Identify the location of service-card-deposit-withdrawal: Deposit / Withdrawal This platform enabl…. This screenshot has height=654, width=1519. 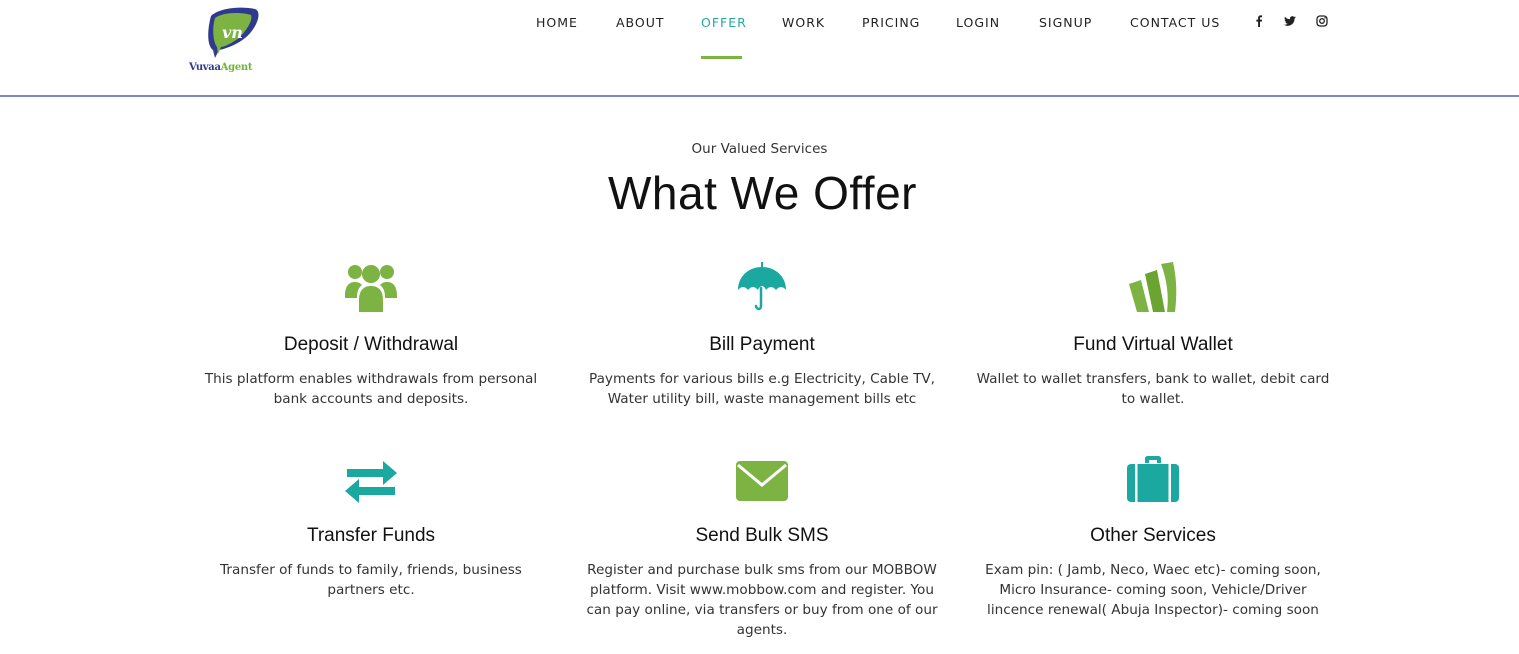
(371, 340).